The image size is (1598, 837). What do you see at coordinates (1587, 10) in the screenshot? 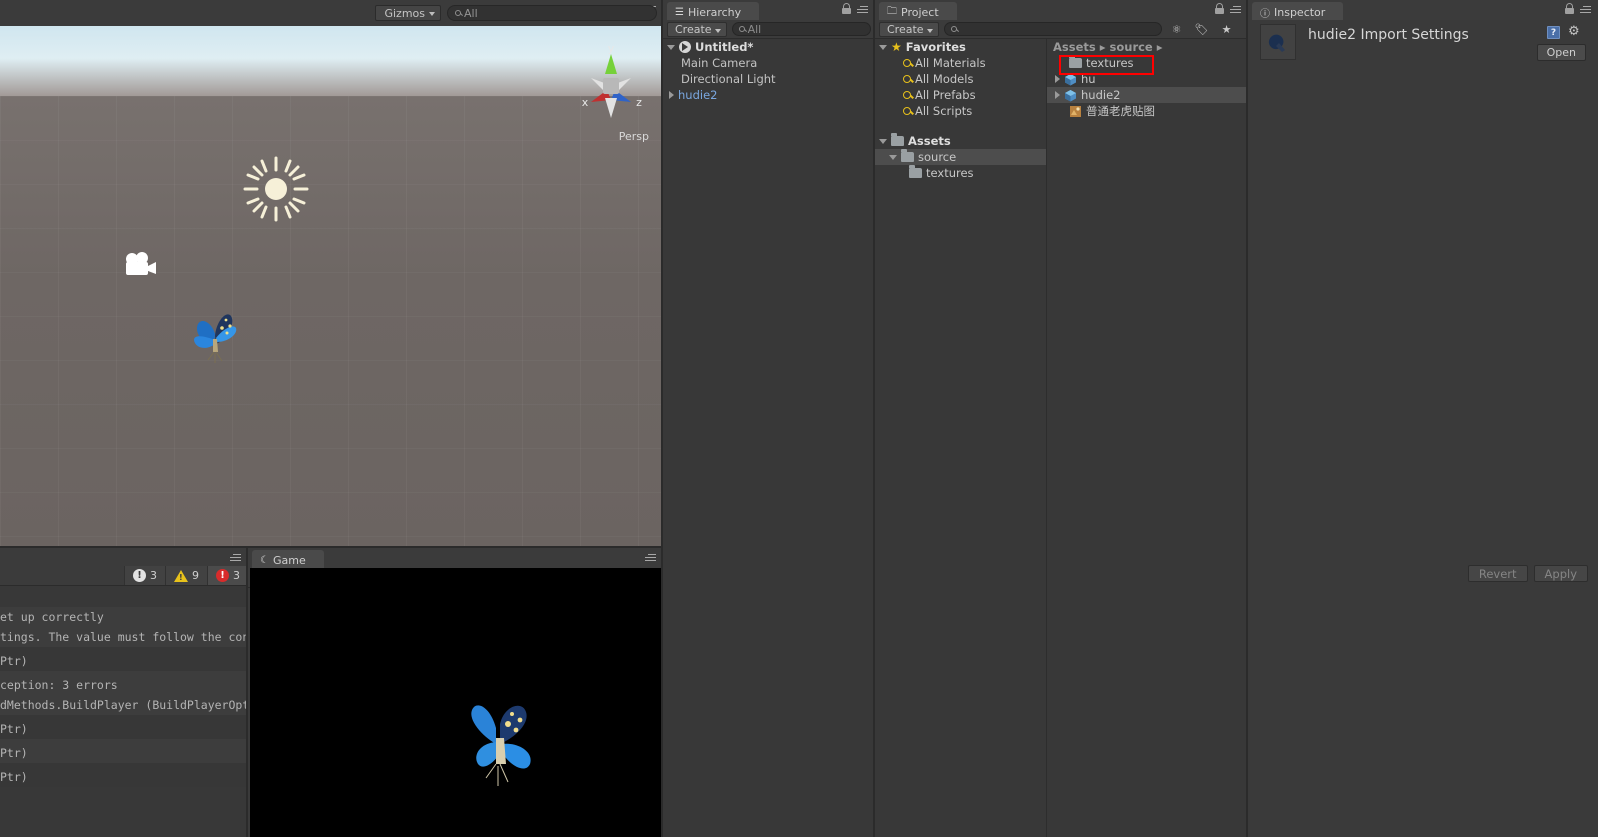
I see `inspector-panel-menu-icon` at bounding box center [1587, 10].